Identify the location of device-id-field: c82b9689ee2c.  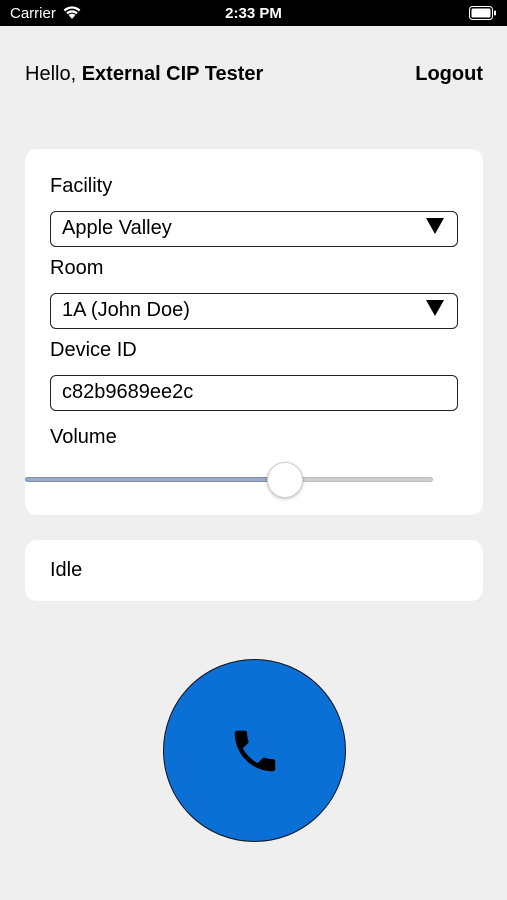
(254, 393).